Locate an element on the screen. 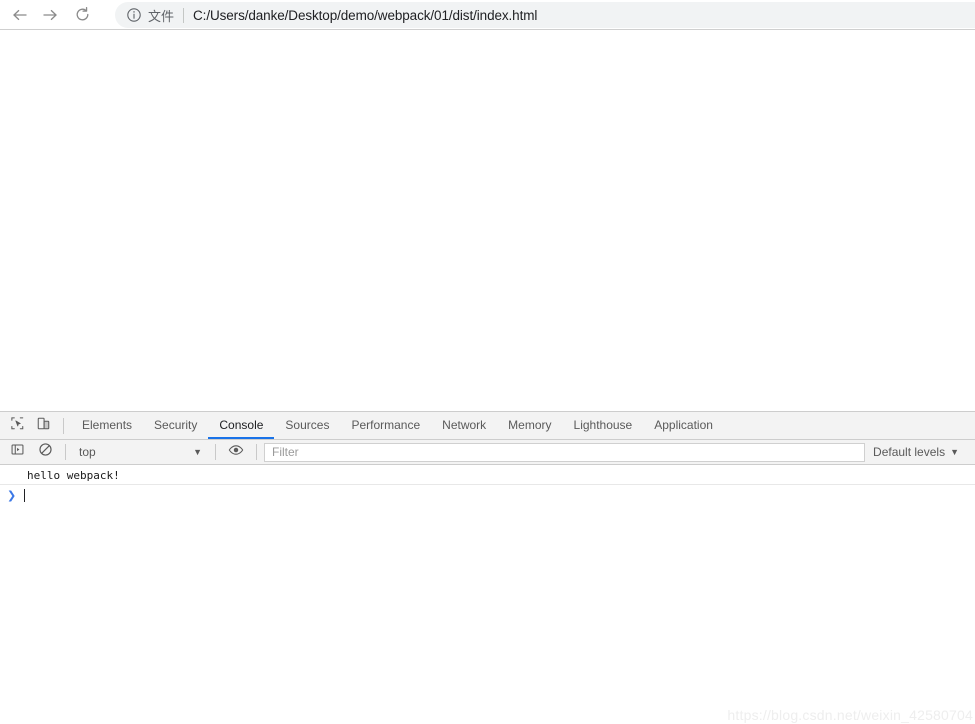 The image size is (975, 724). create-live-expression-button is located at coordinates (236, 452).